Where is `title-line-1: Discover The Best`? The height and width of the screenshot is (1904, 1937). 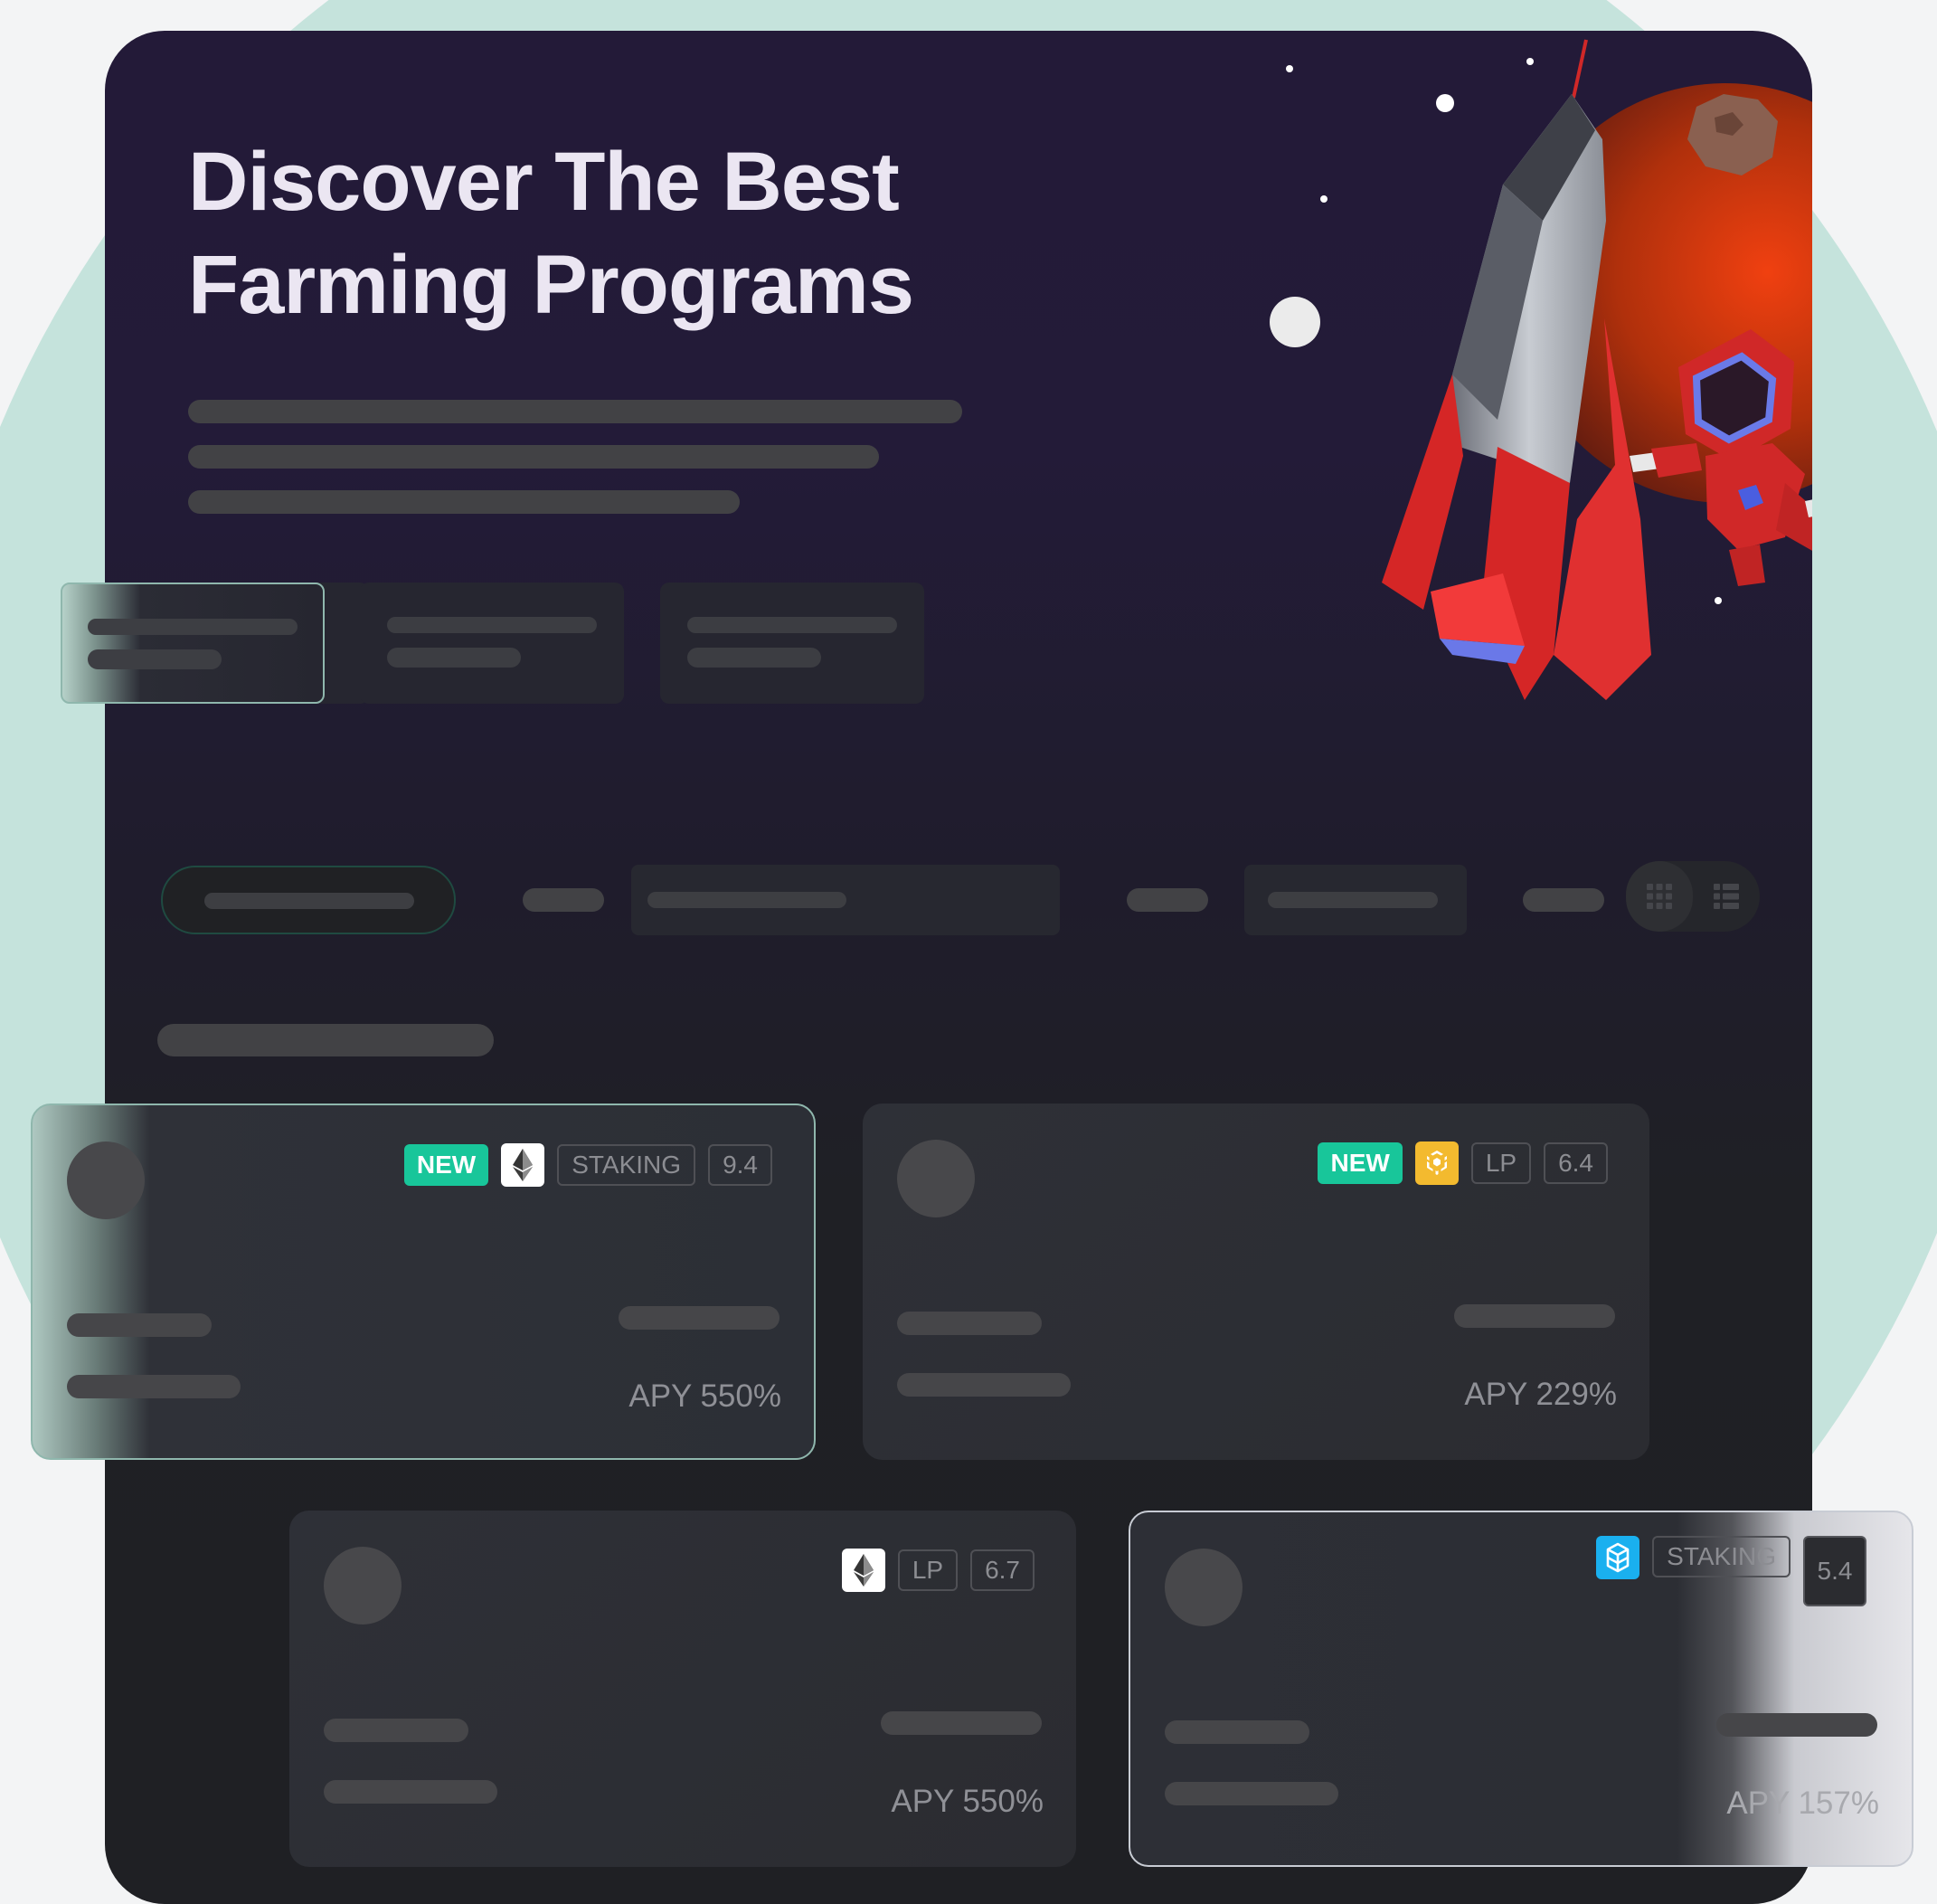 title-line-1: Discover The Best is located at coordinates (544, 182).